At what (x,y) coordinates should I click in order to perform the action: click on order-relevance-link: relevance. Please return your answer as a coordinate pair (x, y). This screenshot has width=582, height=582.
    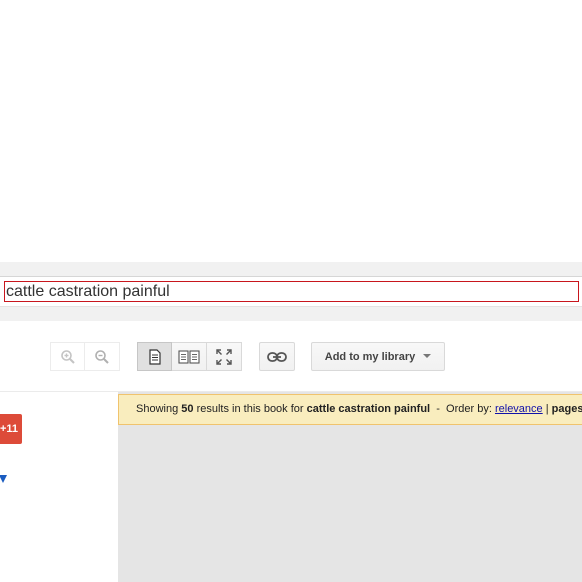
    Looking at the image, I should click on (519, 409).